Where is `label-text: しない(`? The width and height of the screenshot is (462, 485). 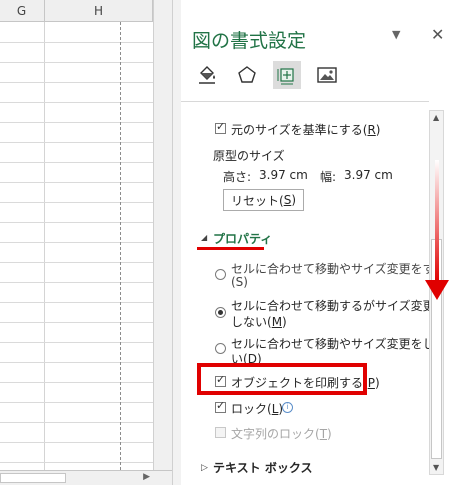
label-text: しない( is located at coordinates (251, 322).